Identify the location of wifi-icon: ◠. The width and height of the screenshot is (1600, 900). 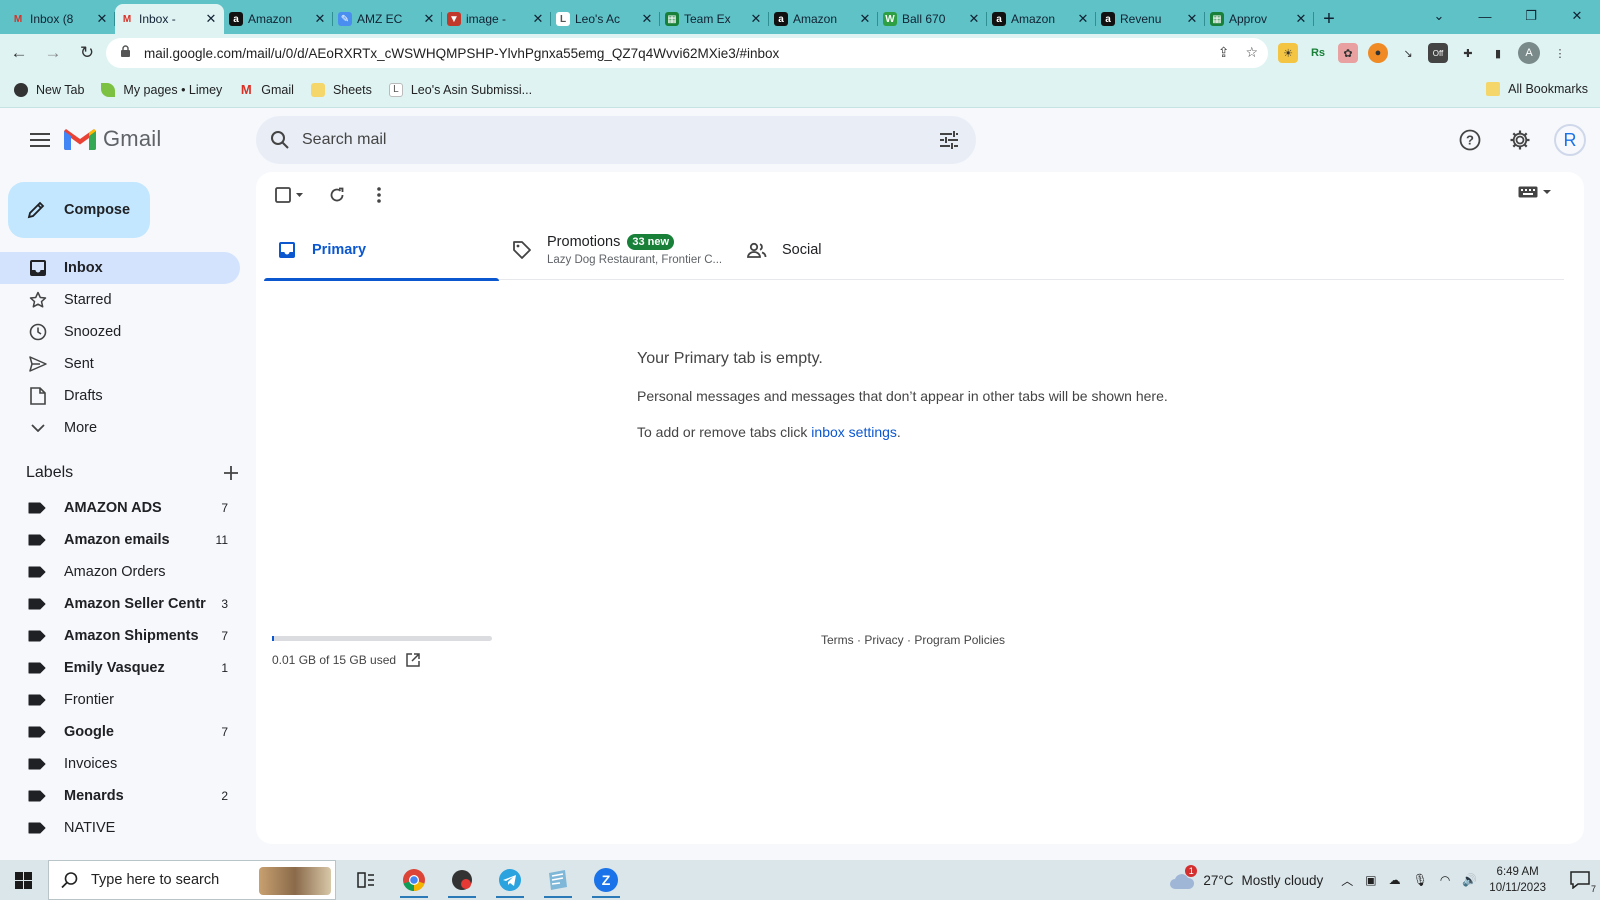
(1445, 880).